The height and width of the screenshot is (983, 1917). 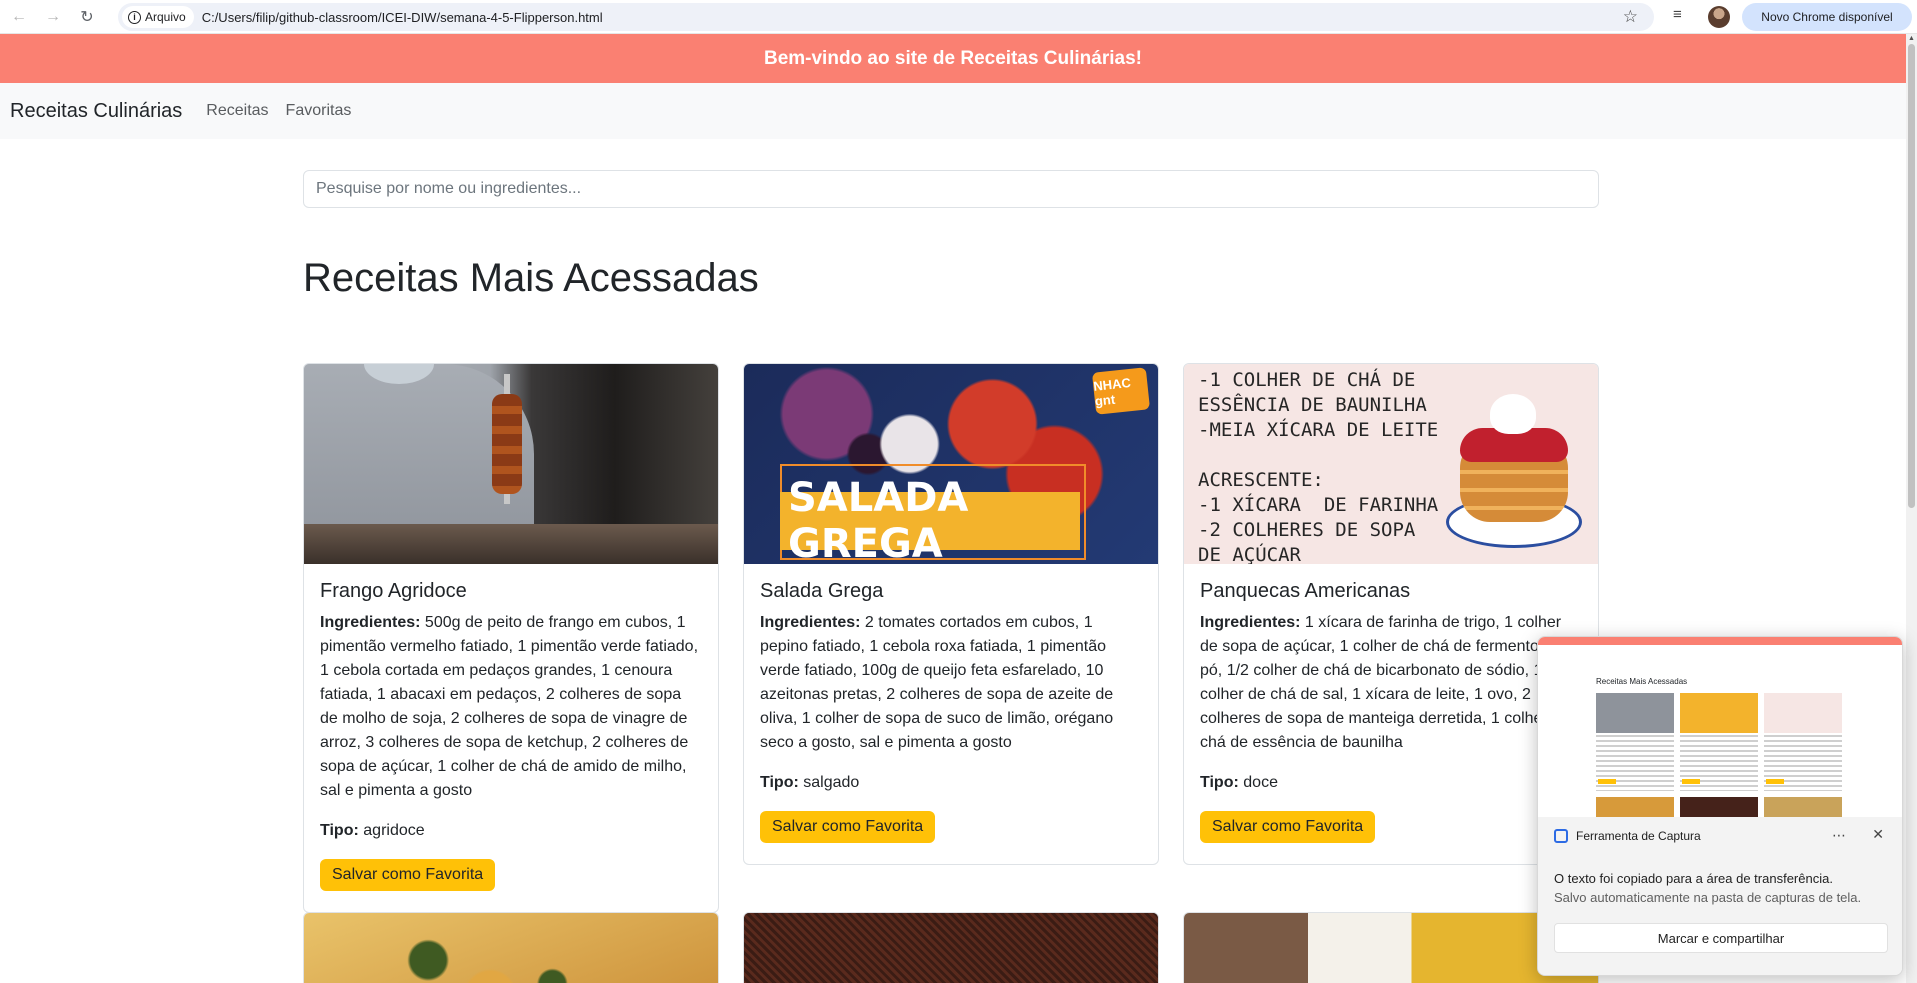 I want to click on recipe-type: Tipo: salgado, so click(x=951, y=783).